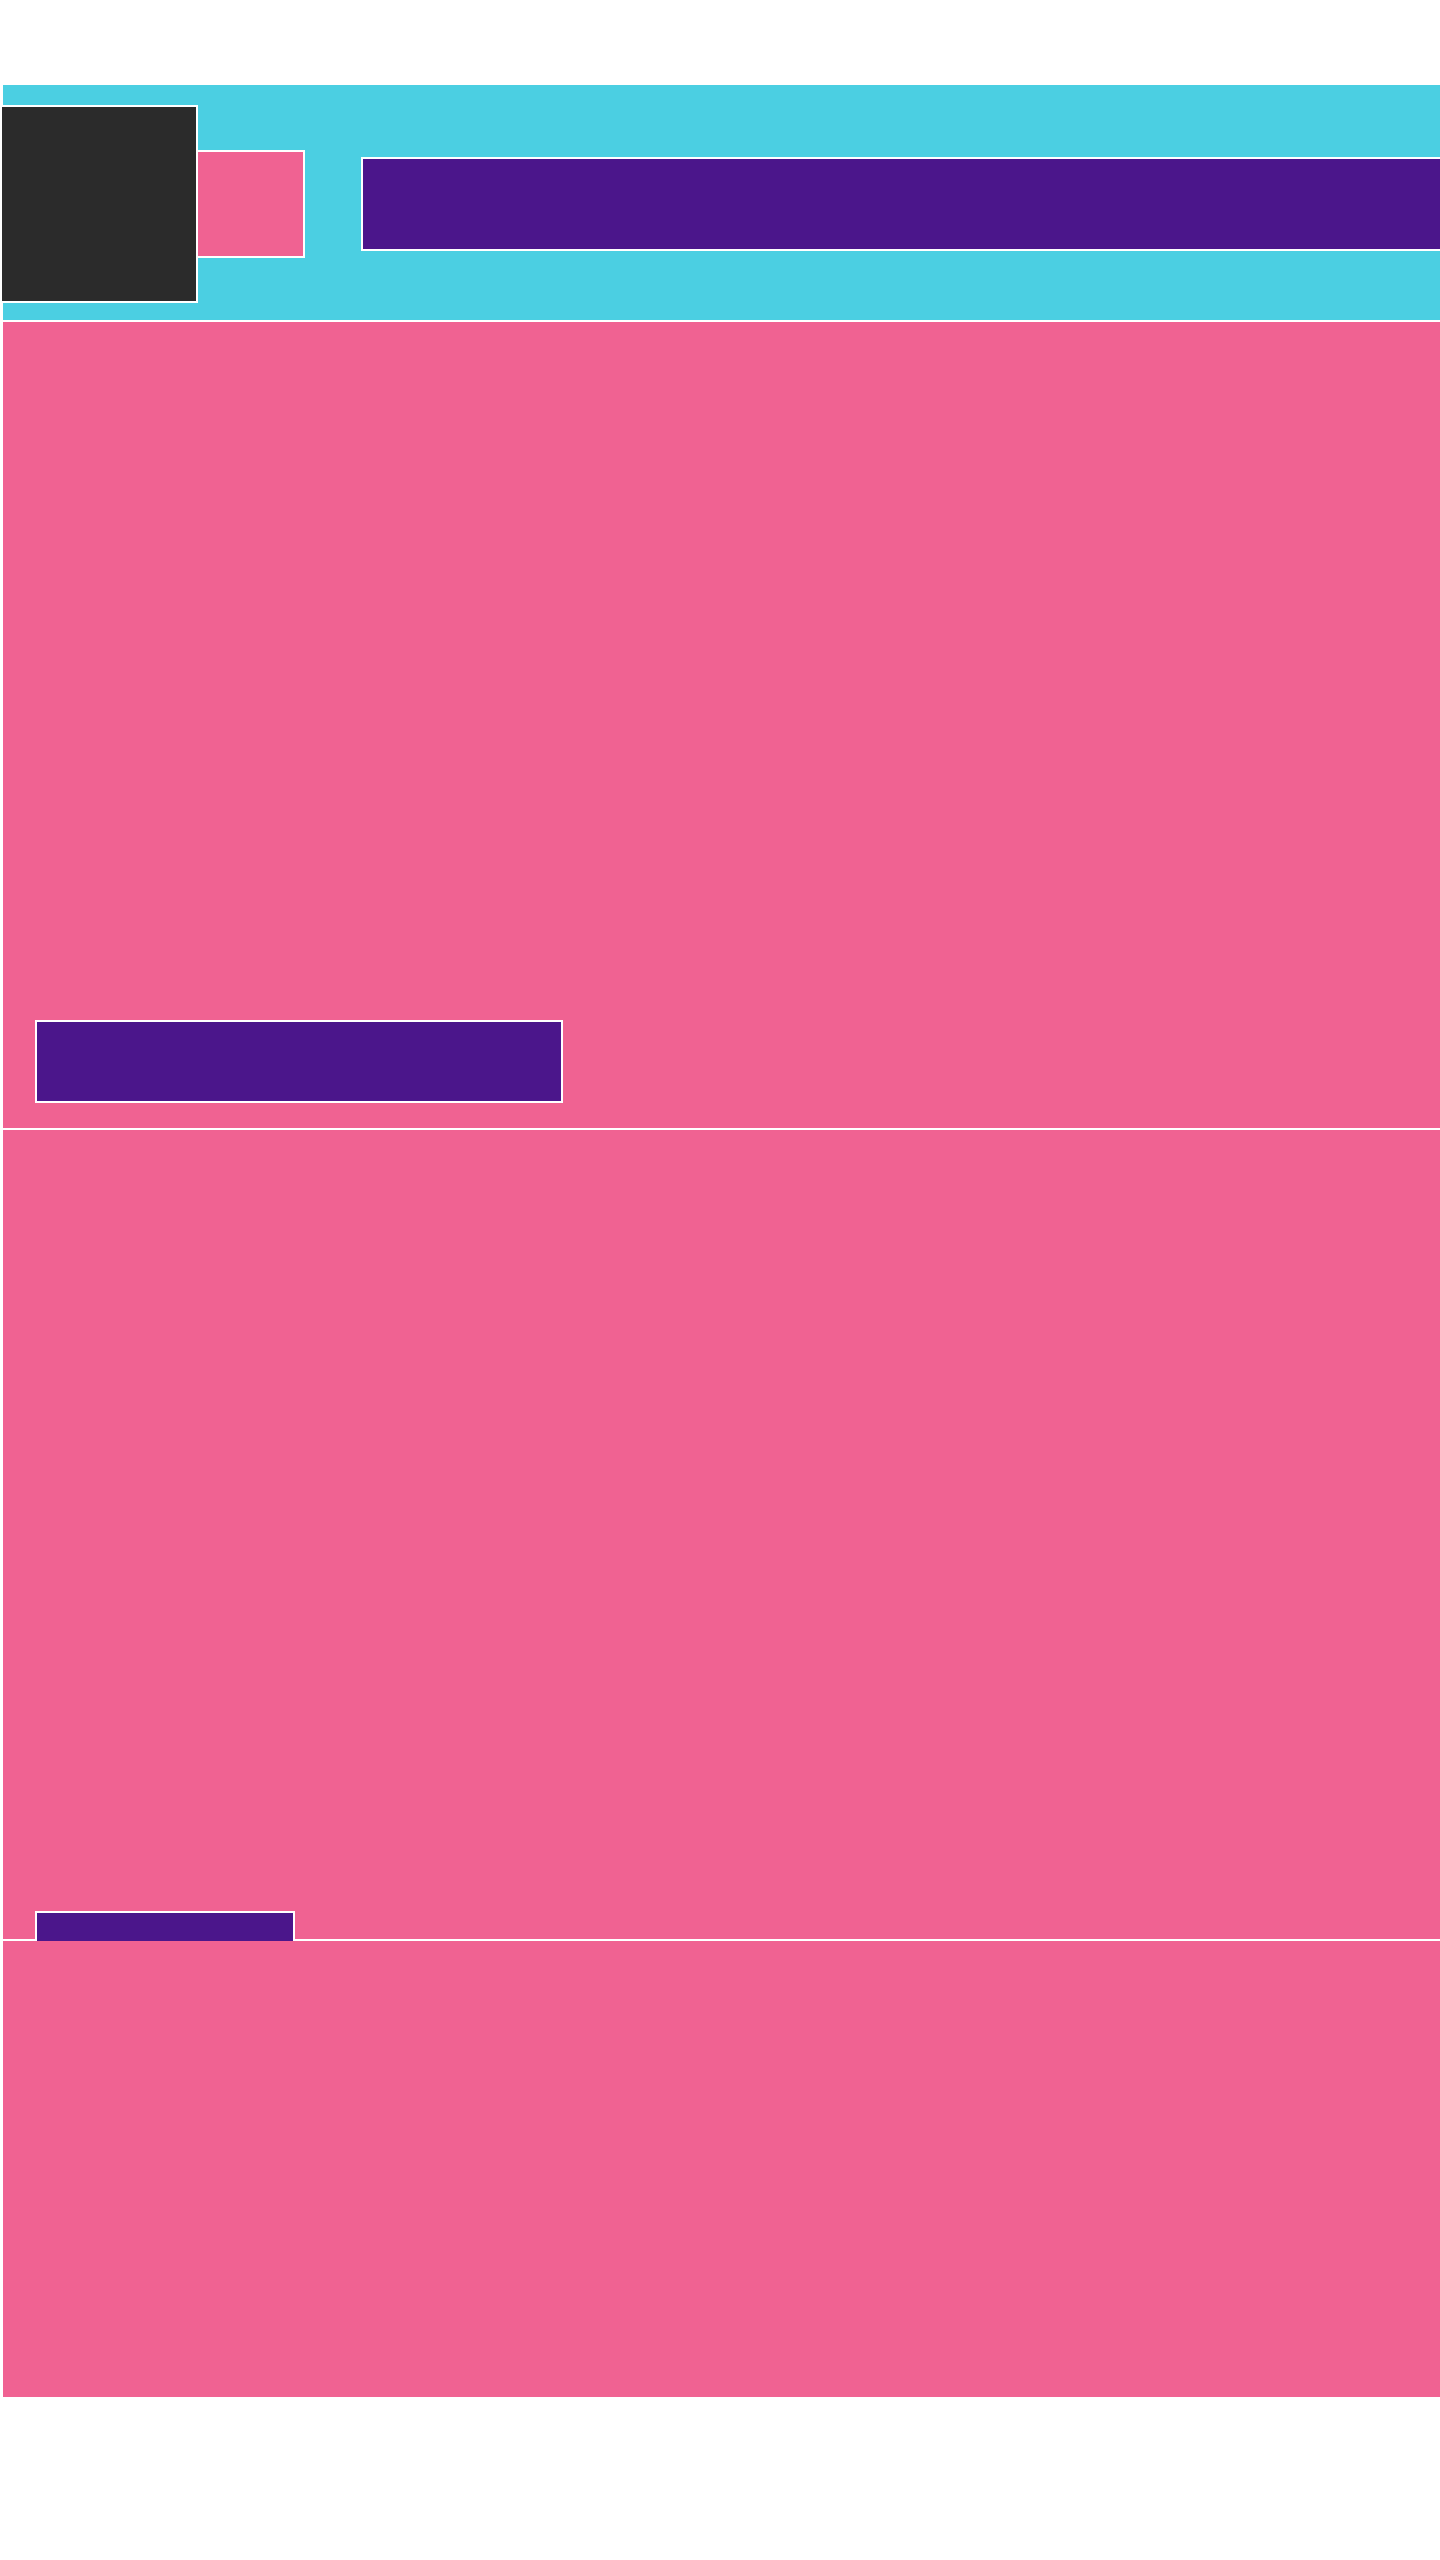 The height and width of the screenshot is (2560, 1440). I want to click on menu-icon, so click(251, 204).